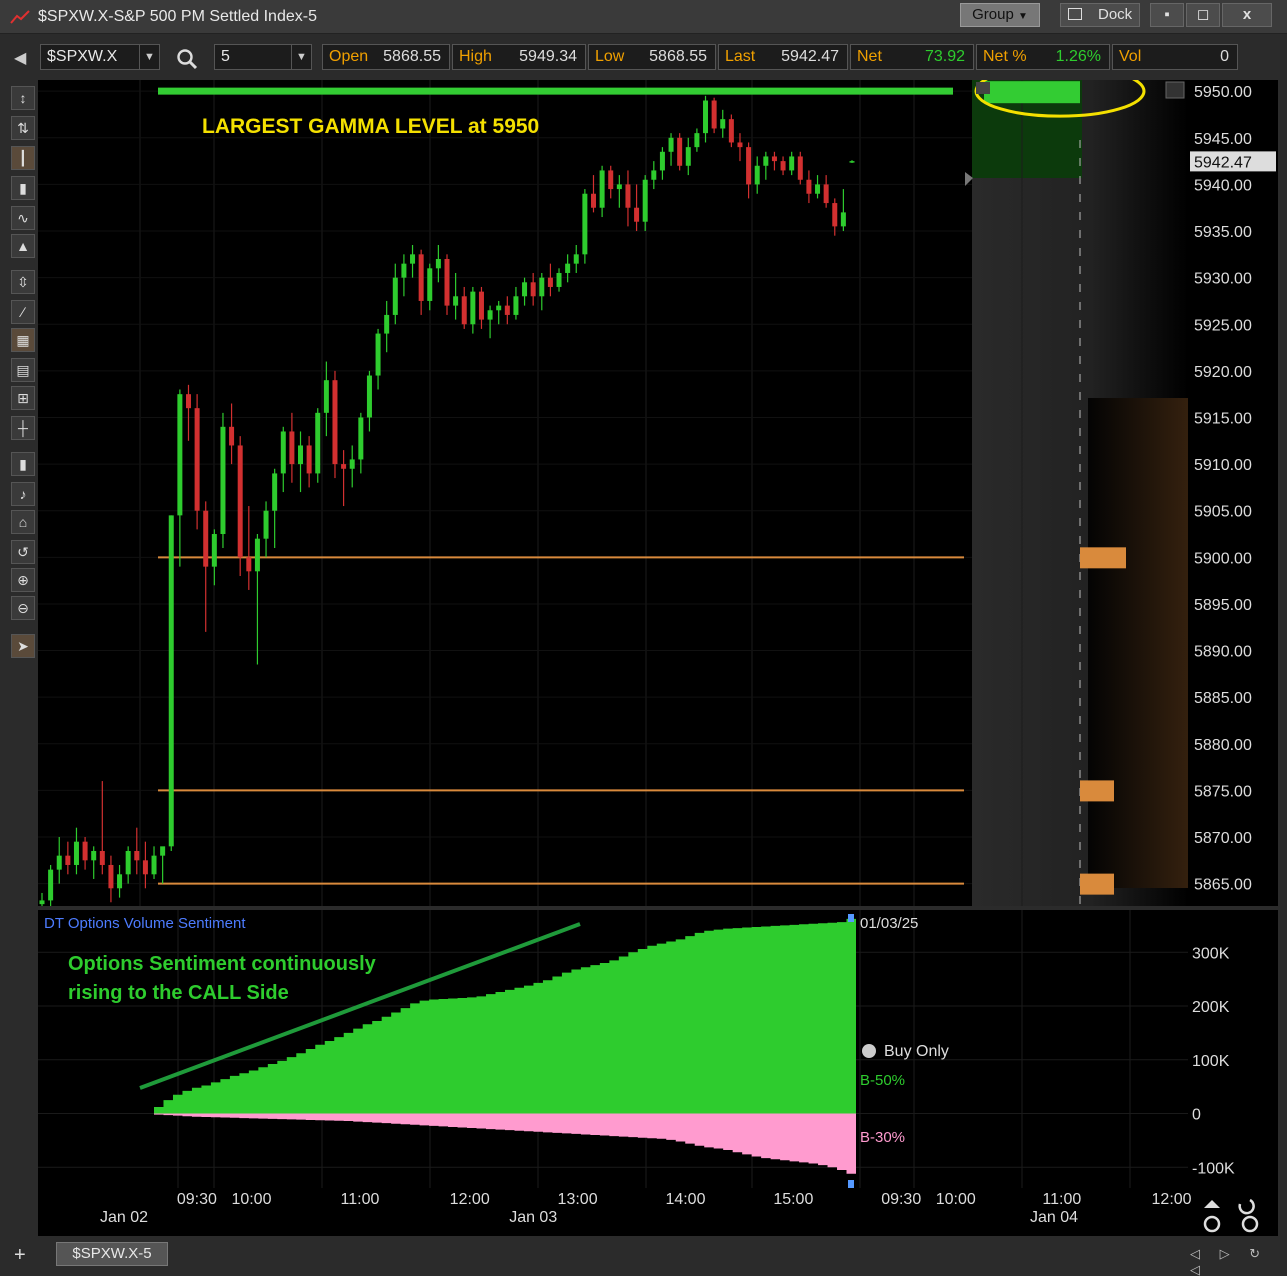  Describe the element at coordinates (1103, 558) in the screenshot. I see `put-level-bar` at that location.